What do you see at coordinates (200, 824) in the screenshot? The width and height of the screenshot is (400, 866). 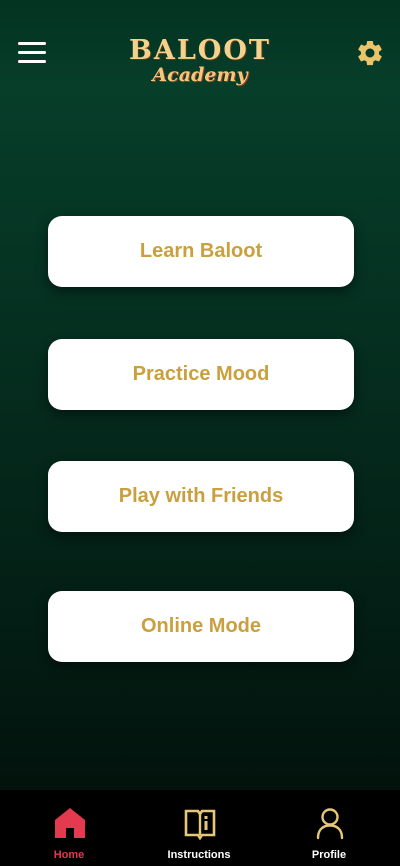 I see `book-icon` at bounding box center [200, 824].